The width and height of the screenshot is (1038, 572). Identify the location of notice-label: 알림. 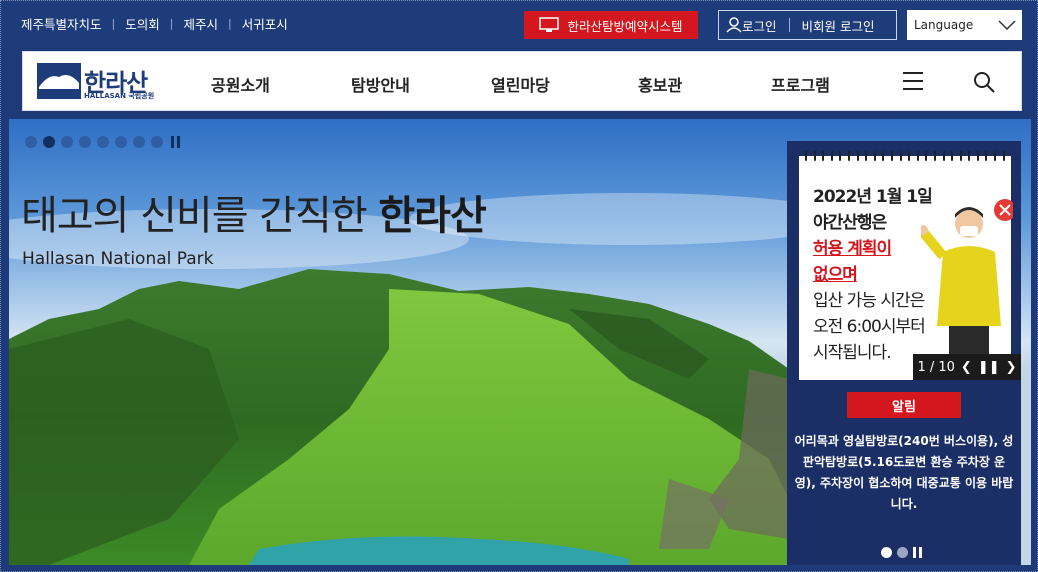
(904, 405).